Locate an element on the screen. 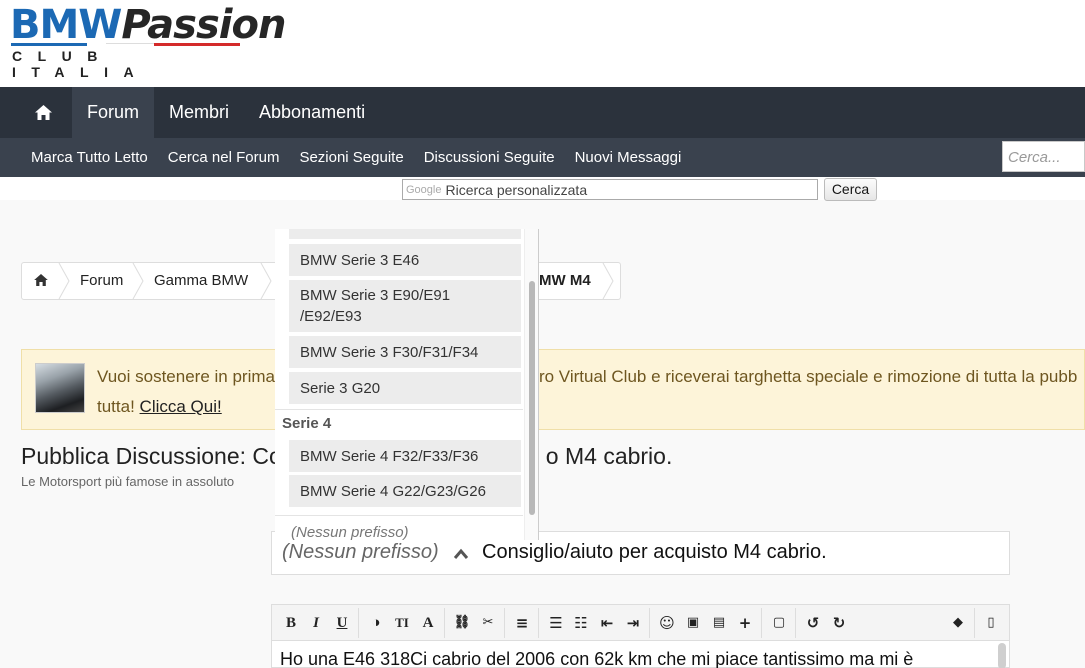 The width and height of the screenshot is (1085, 668). media-icon: ▤ is located at coordinates (719, 623).